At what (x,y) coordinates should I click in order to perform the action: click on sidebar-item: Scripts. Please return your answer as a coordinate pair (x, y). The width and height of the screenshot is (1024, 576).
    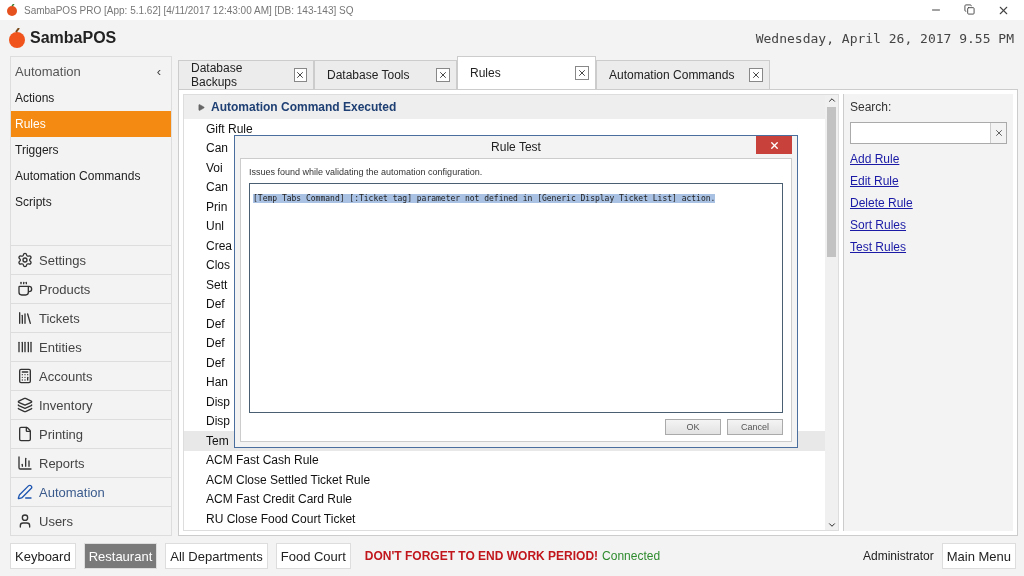
    Looking at the image, I should click on (91, 202).